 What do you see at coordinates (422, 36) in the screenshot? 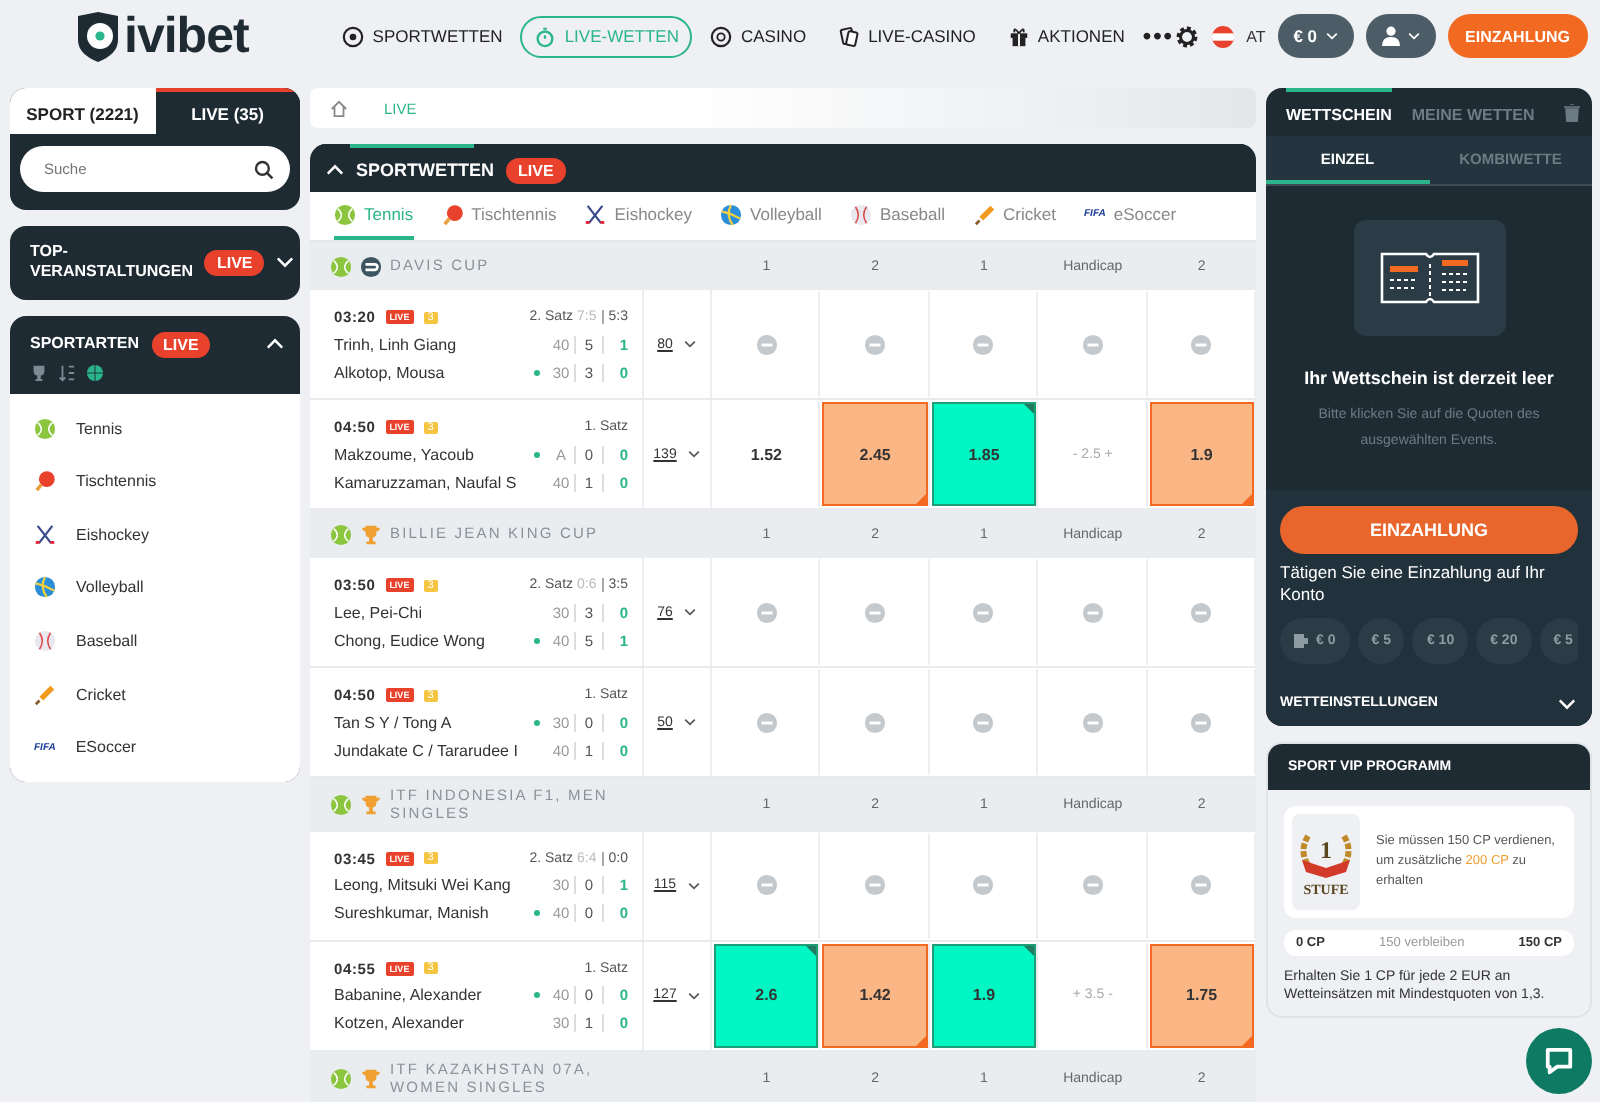
I see `nav-link: SPORTWETTEN` at bounding box center [422, 36].